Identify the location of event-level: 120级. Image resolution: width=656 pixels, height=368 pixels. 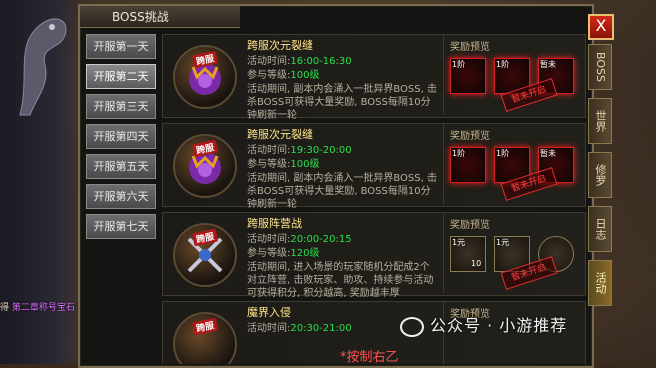
(305, 253).